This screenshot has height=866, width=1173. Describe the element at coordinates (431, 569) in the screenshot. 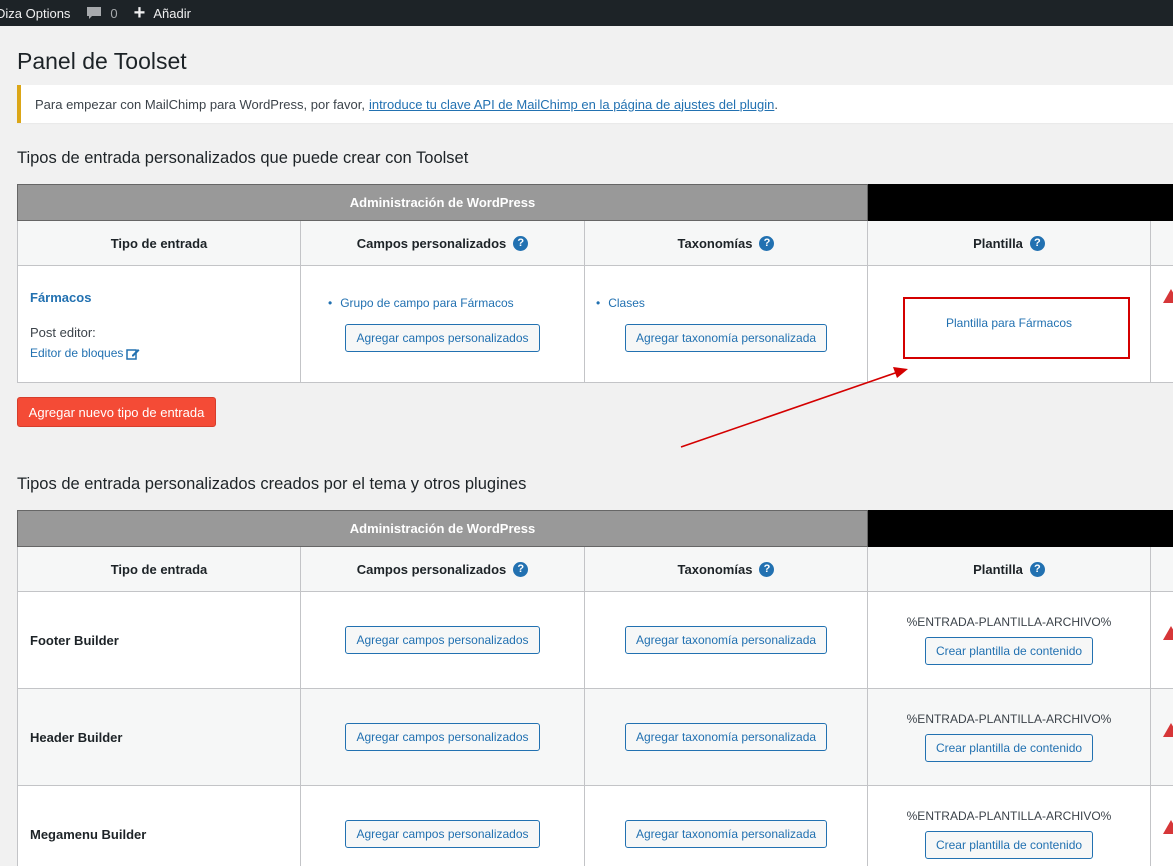

I see `col-header-custom-fields-label: Campos personalizados` at that location.